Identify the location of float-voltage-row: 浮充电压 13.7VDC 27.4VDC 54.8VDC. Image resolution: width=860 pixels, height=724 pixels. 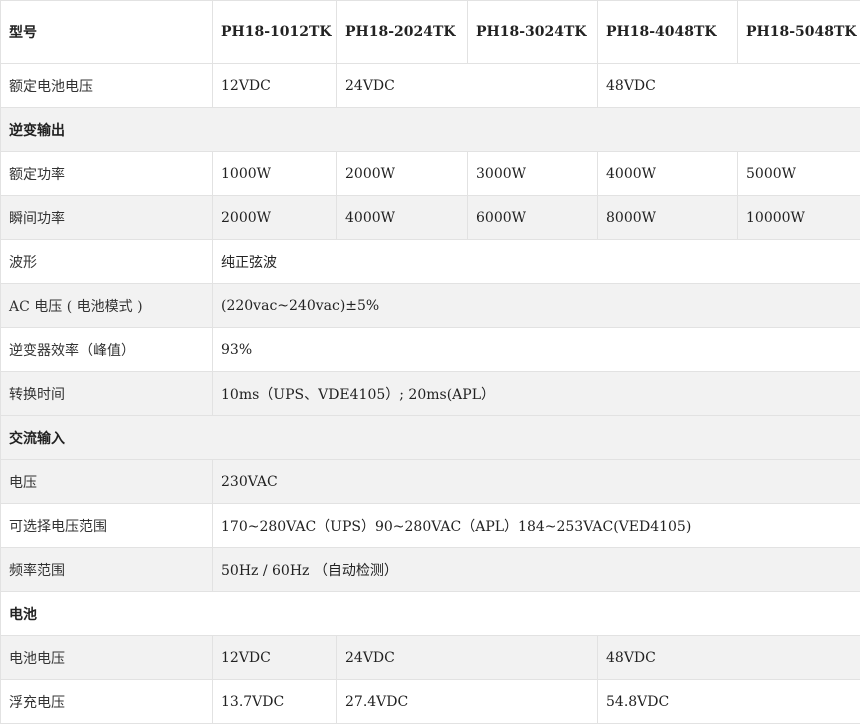
(430, 702).